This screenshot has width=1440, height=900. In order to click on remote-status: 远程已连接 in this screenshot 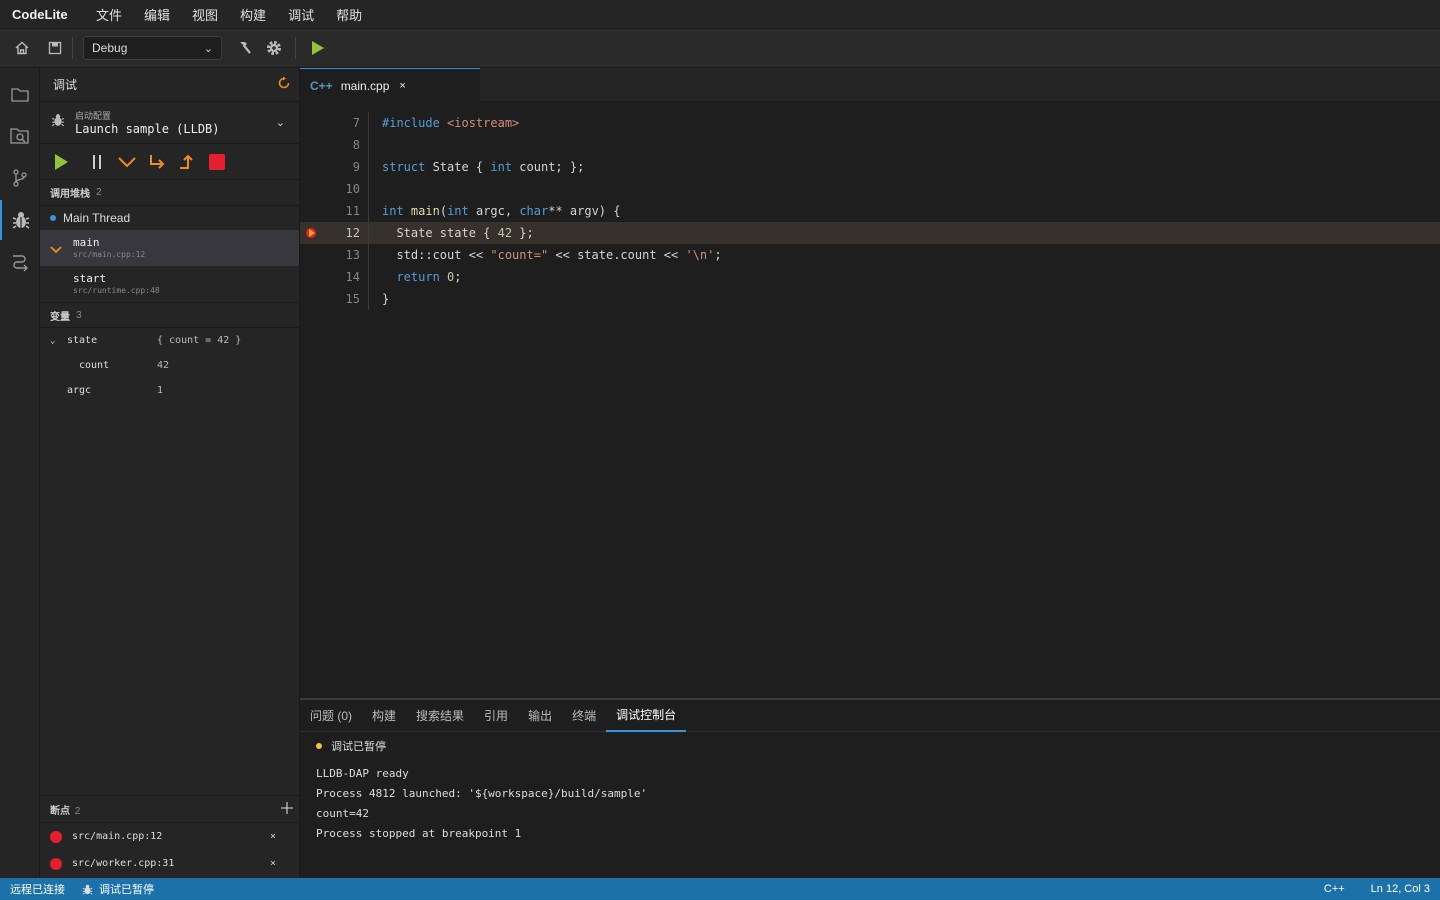, I will do `click(37, 889)`.